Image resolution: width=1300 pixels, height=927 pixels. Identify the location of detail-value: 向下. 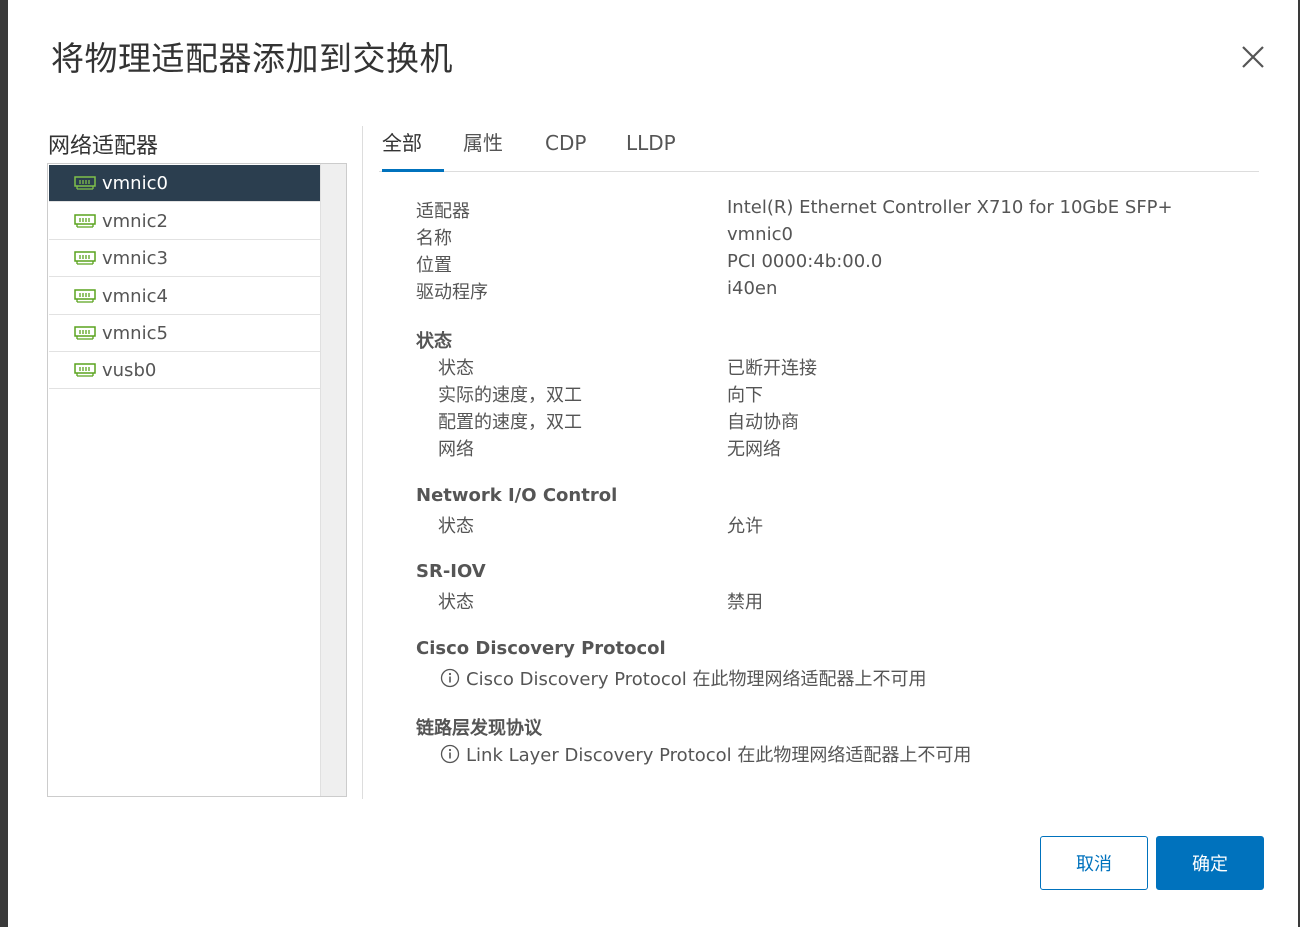
(745, 395).